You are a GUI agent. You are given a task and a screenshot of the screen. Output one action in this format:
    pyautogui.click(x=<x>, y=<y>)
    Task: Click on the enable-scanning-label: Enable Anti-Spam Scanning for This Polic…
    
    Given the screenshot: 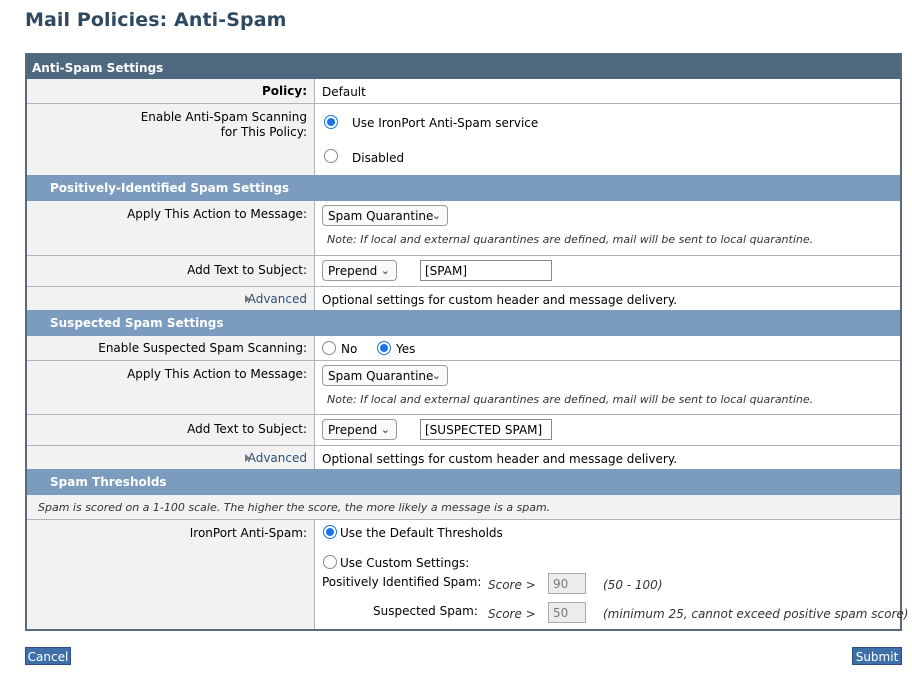 What is the action you would take?
    pyautogui.click(x=223, y=124)
    